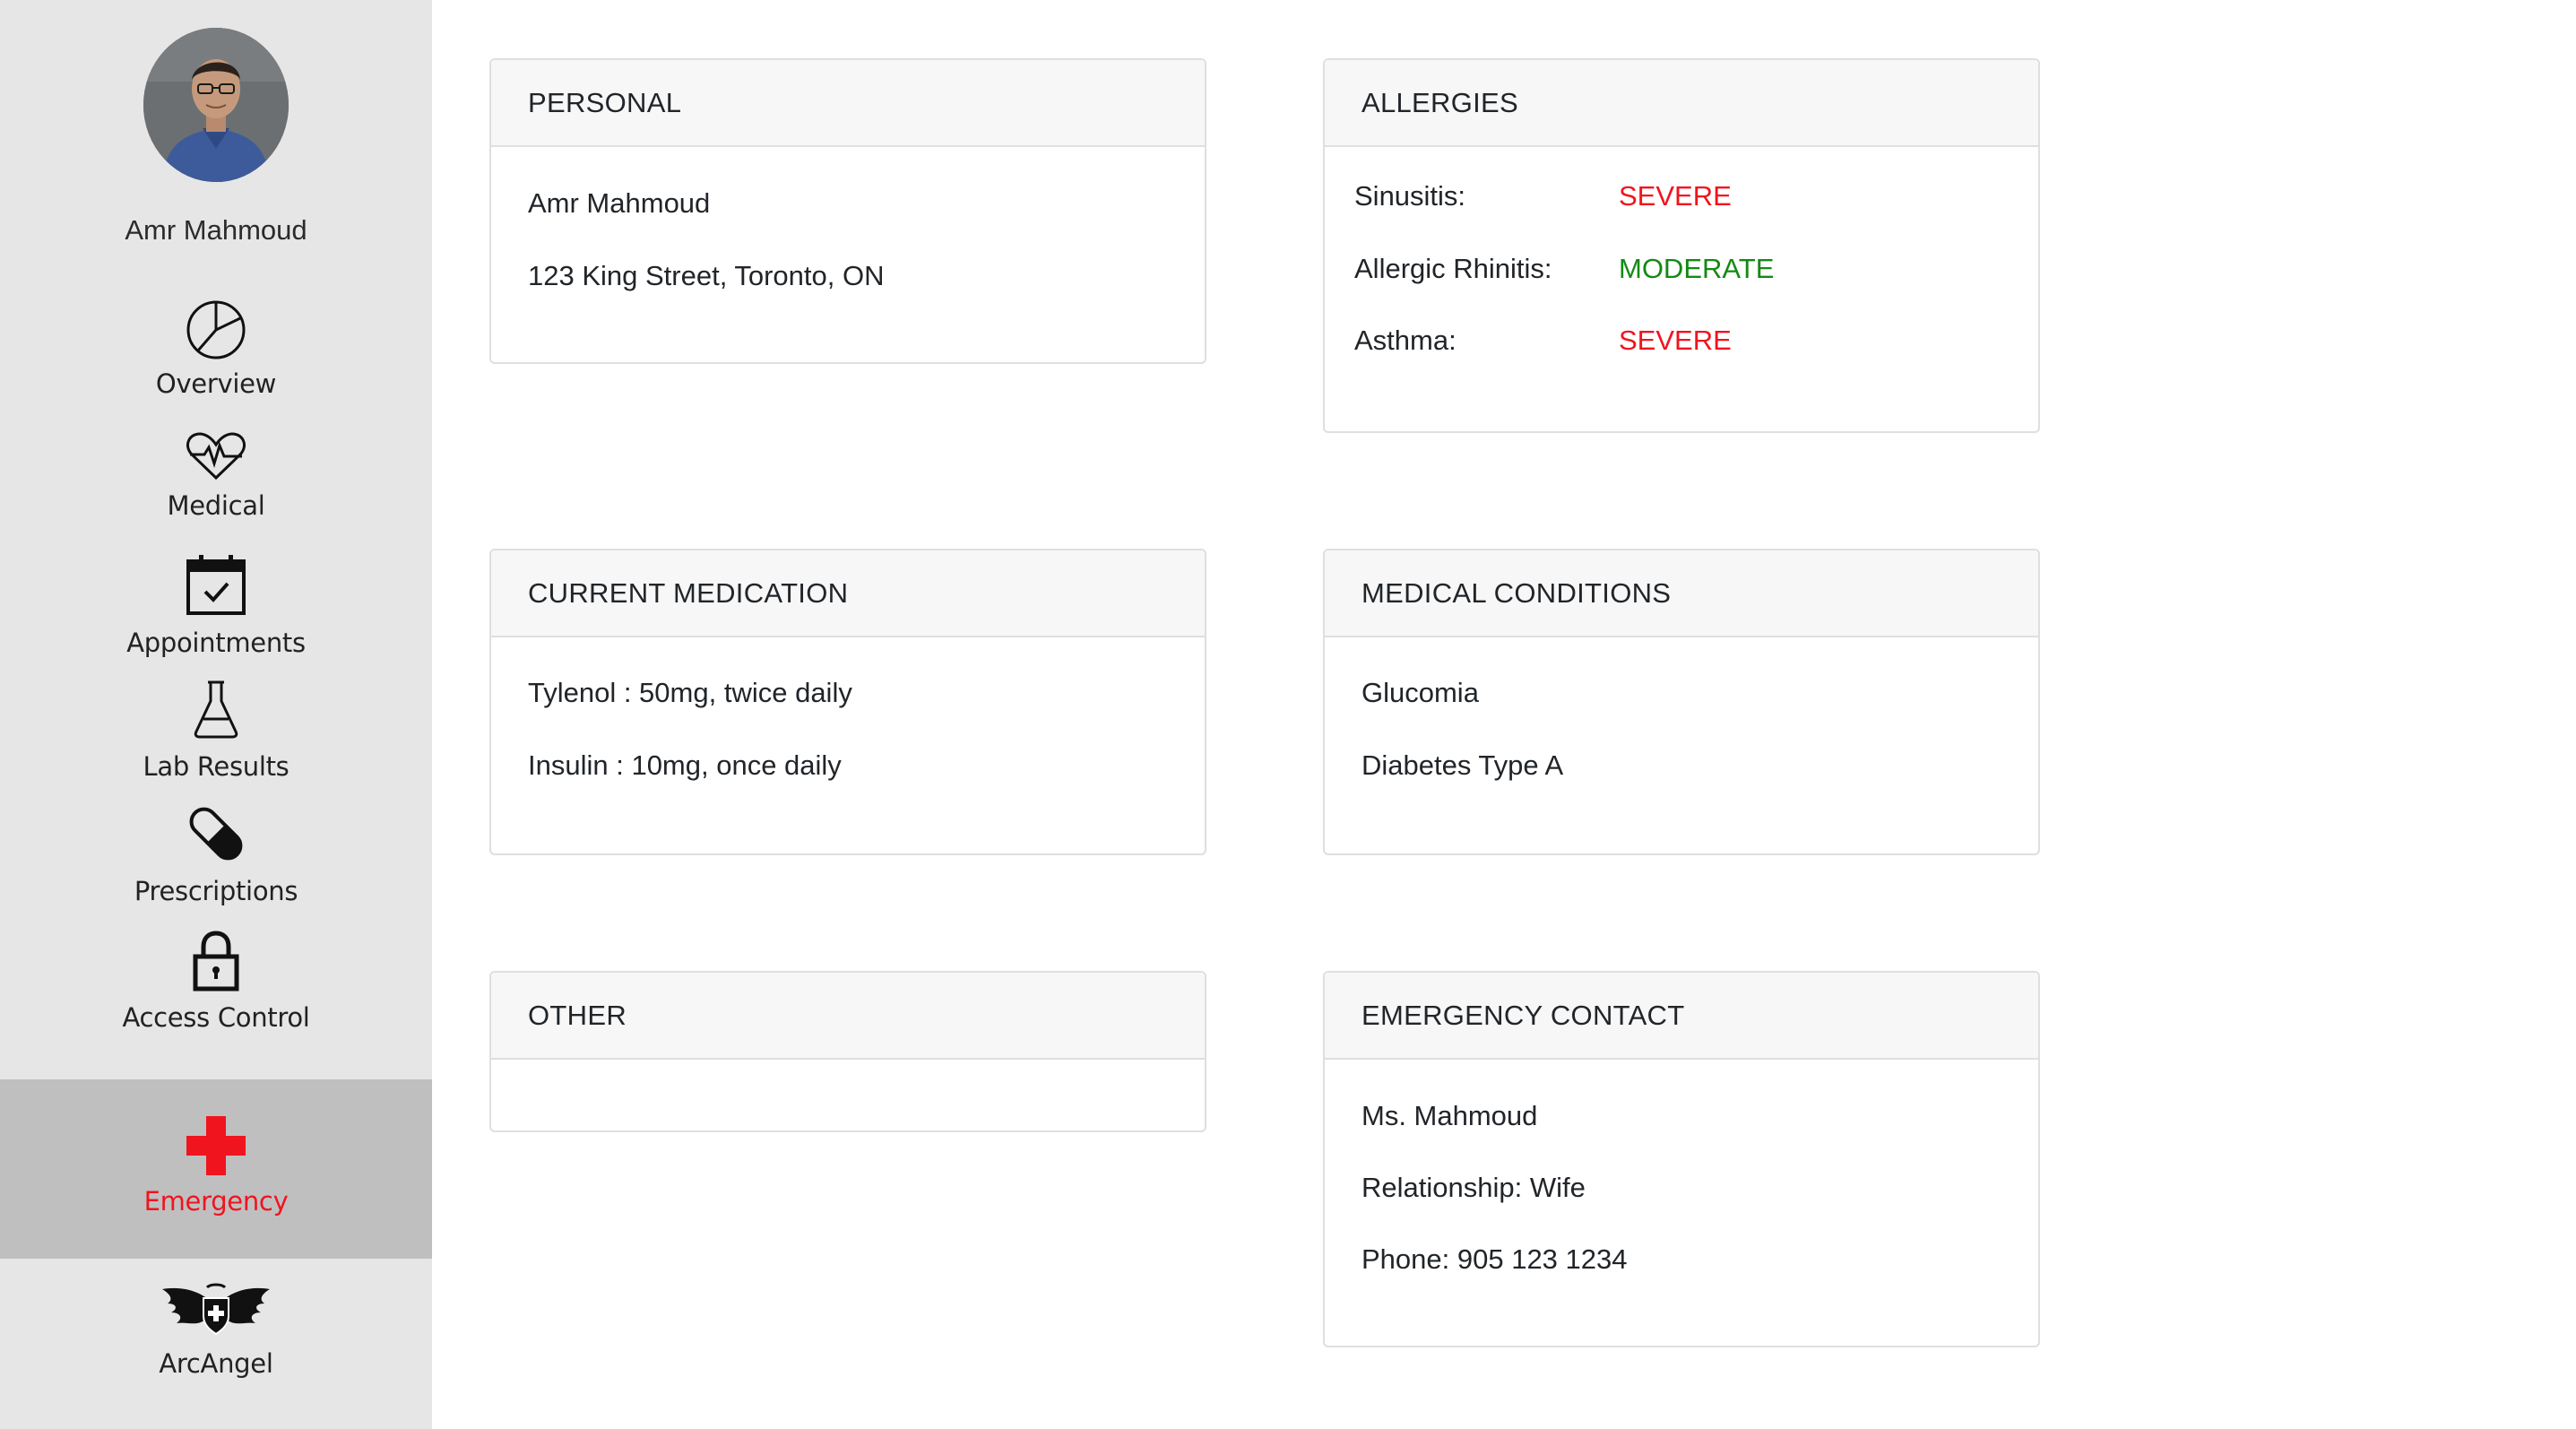 This screenshot has width=2576, height=1429. Describe the element at coordinates (1681, 593) in the screenshot. I see `medical-conditions-card-title: MEDICAL CONDITIONS` at that location.